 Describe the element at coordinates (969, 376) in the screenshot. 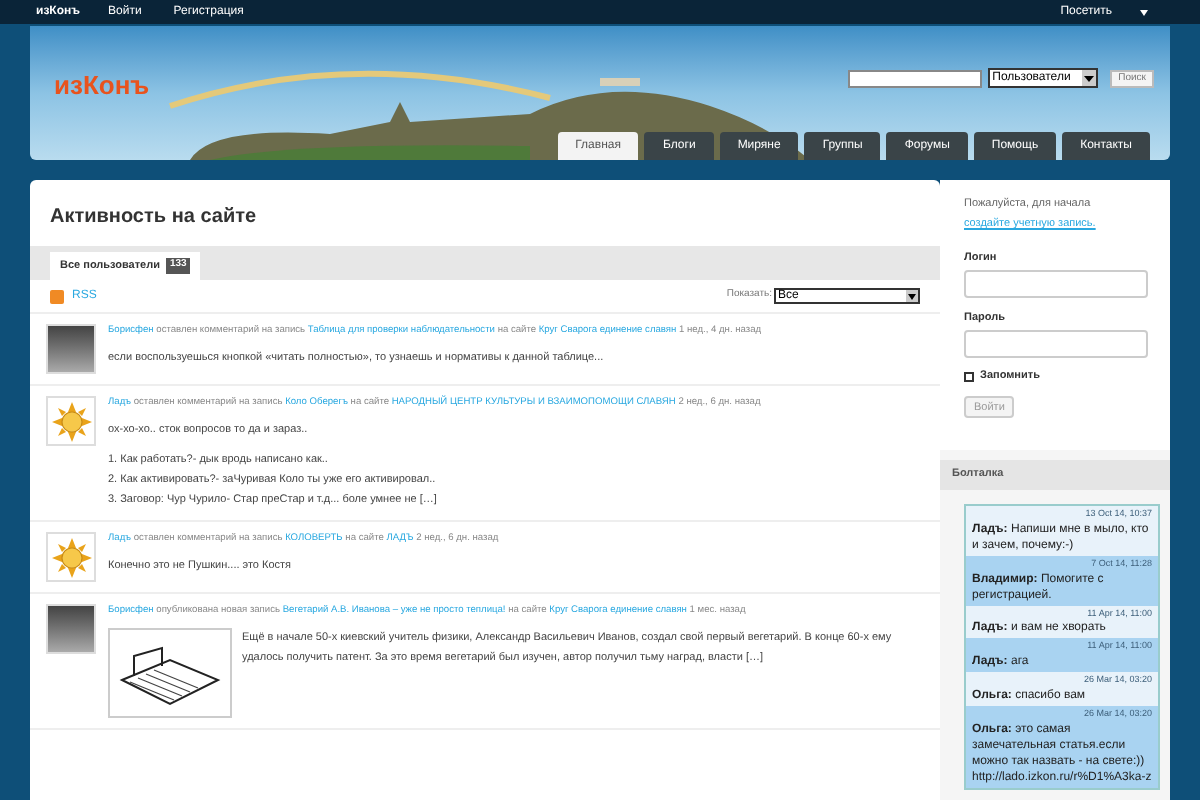

I see `remember-checkbox` at that location.